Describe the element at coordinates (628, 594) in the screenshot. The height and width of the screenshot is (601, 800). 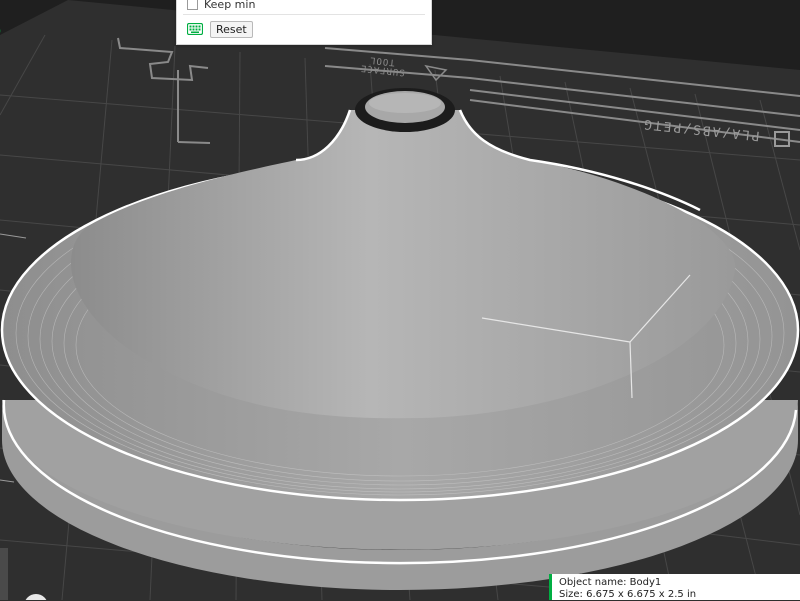
I see `object-size-text: Size: 6.675 x 6.675 x 2.5 in` at that location.